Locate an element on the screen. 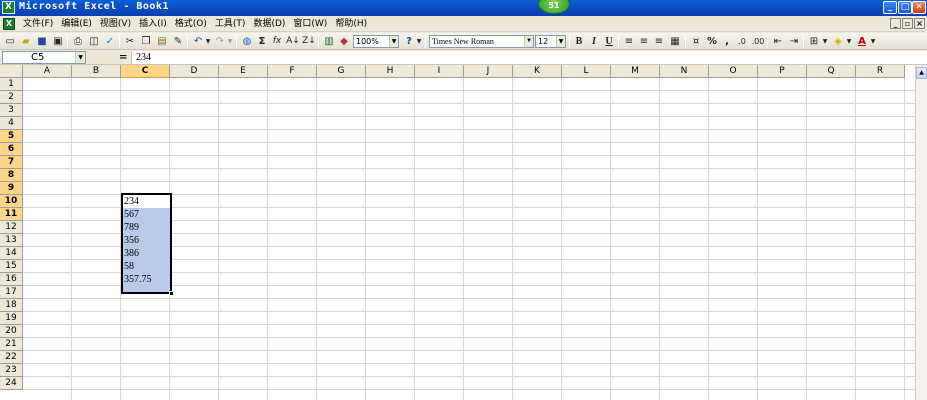 The image size is (927, 400). font-color-icon: A is located at coordinates (862, 41).